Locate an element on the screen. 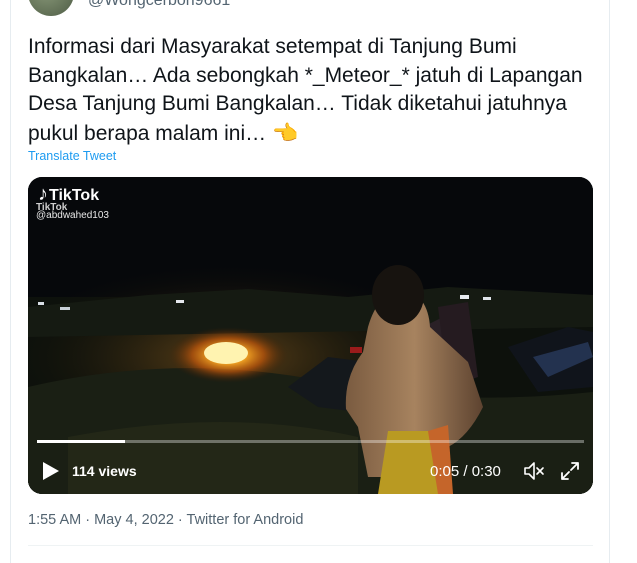 This screenshot has width=637, height=563. tweet-date: May 4, 2022 is located at coordinates (134, 520).